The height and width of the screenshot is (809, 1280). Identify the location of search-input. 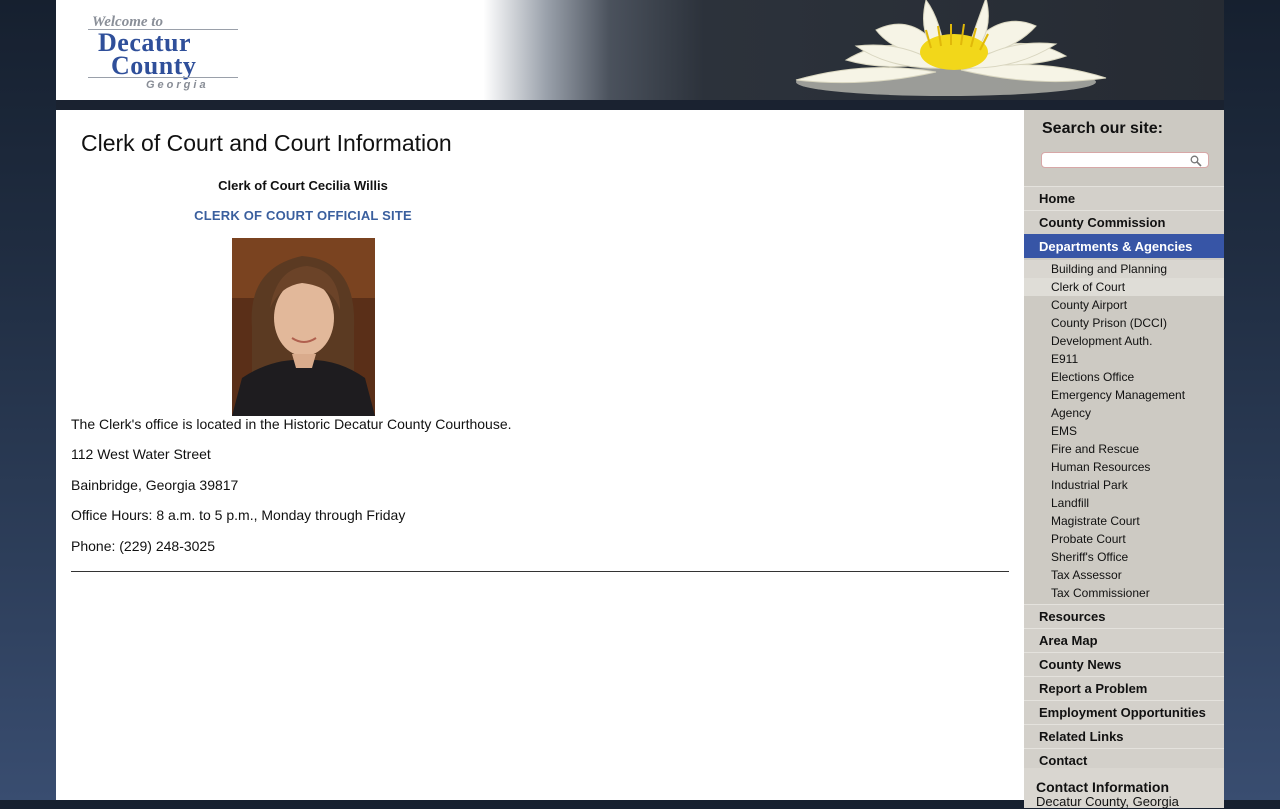
(1116, 160).